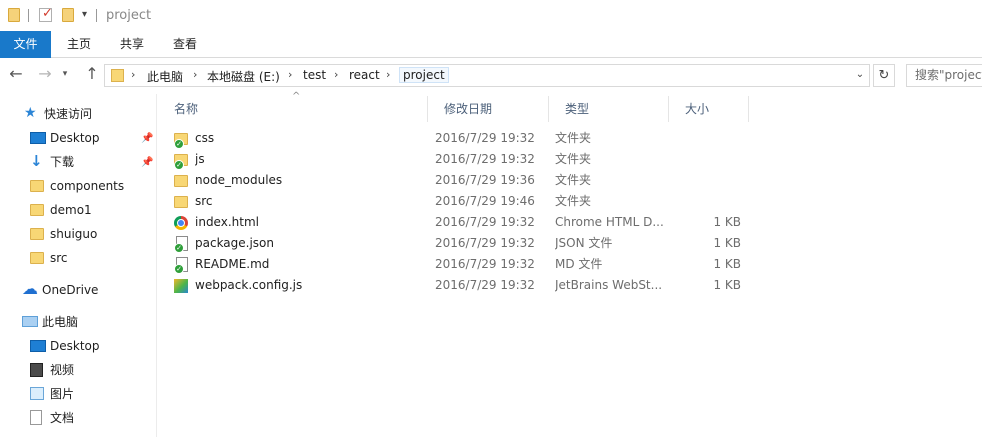  What do you see at coordinates (132, 44) in the screenshot?
I see `tab-share: 共享` at bounding box center [132, 44].